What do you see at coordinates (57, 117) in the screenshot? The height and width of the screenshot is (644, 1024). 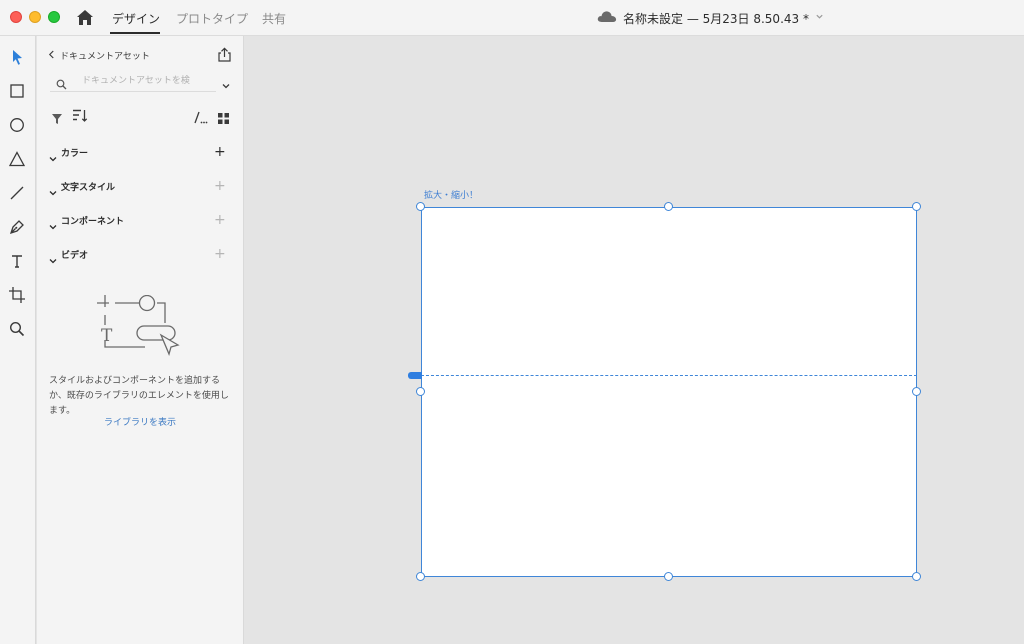 I see `filter-icon` at bounding box center [57, 117].